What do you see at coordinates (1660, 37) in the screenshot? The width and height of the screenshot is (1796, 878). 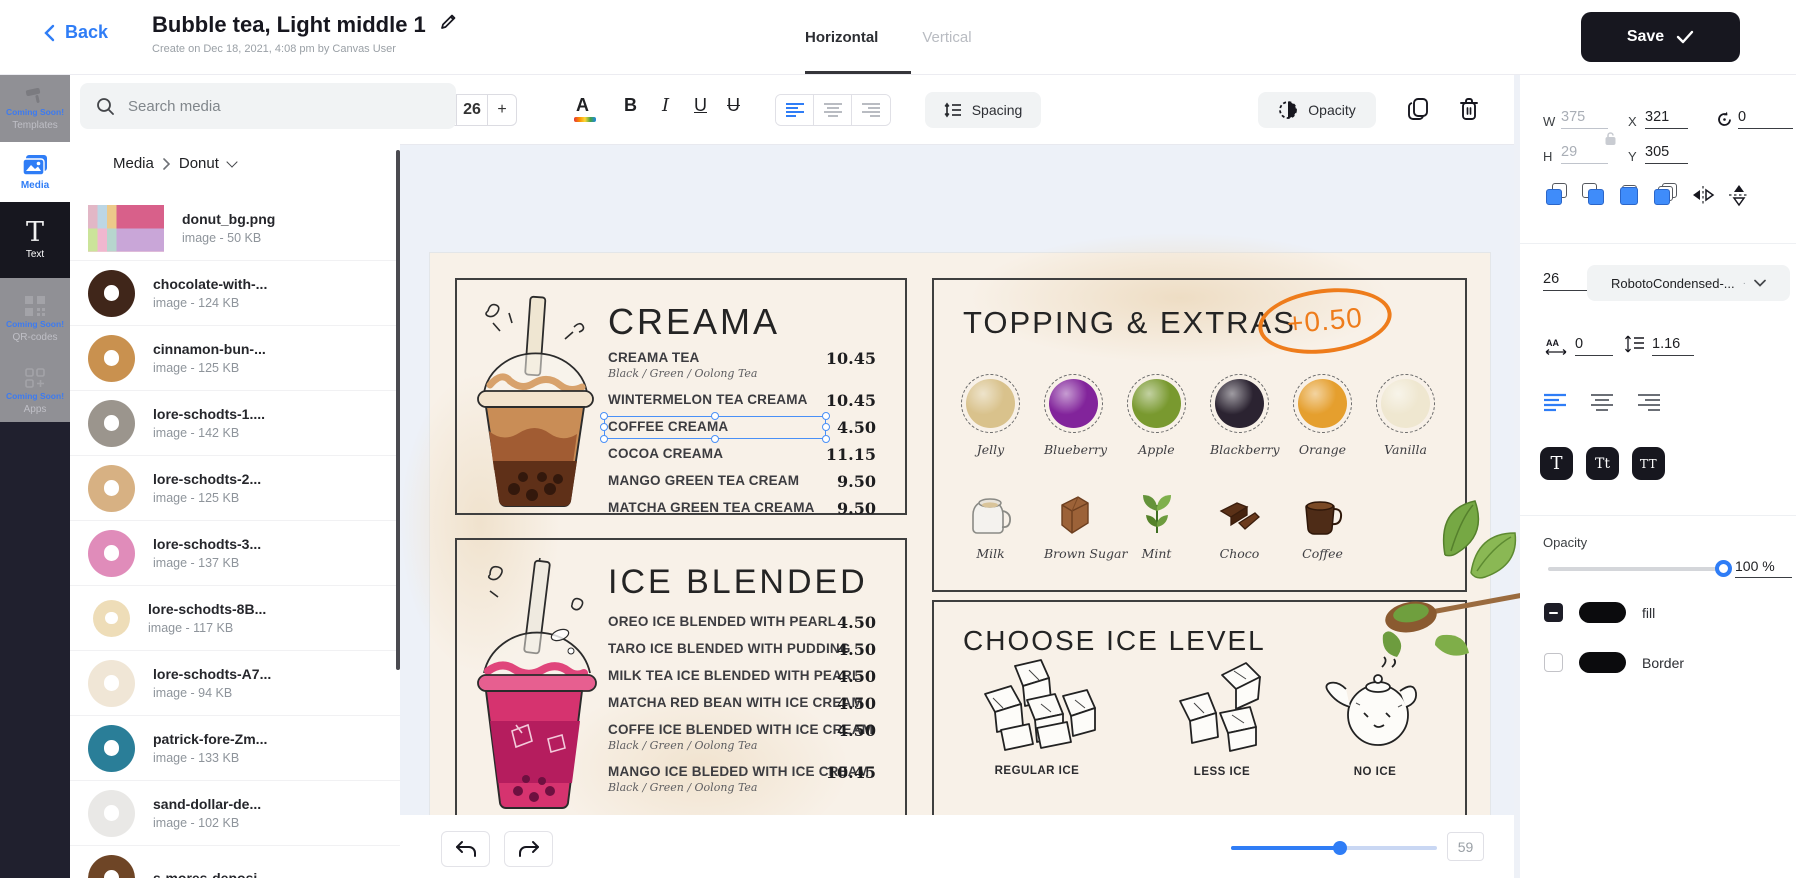 I see `save-button: Save` at bounding box center [1660, 37].